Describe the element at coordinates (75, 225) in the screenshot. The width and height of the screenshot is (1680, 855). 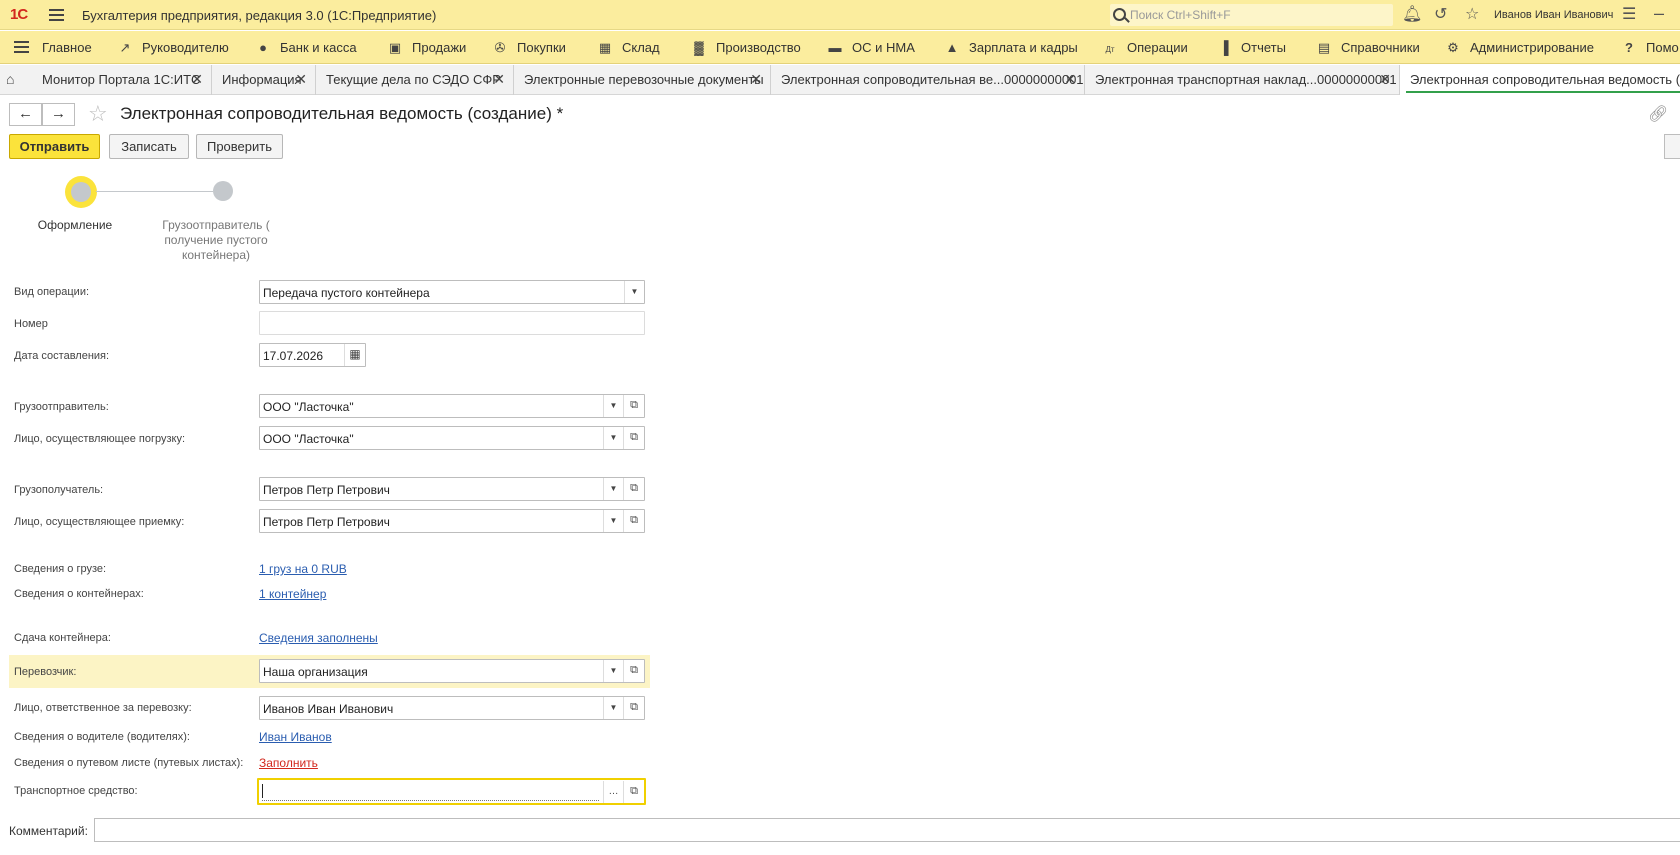
I see `step-label-formalization: Оформление` at that location.